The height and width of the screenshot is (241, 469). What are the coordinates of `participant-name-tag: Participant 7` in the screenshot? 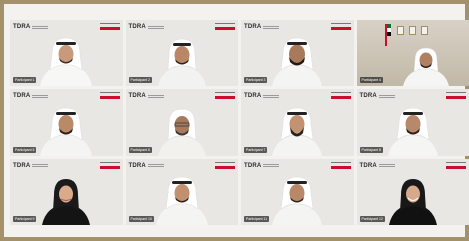 It's located at (256, 149).